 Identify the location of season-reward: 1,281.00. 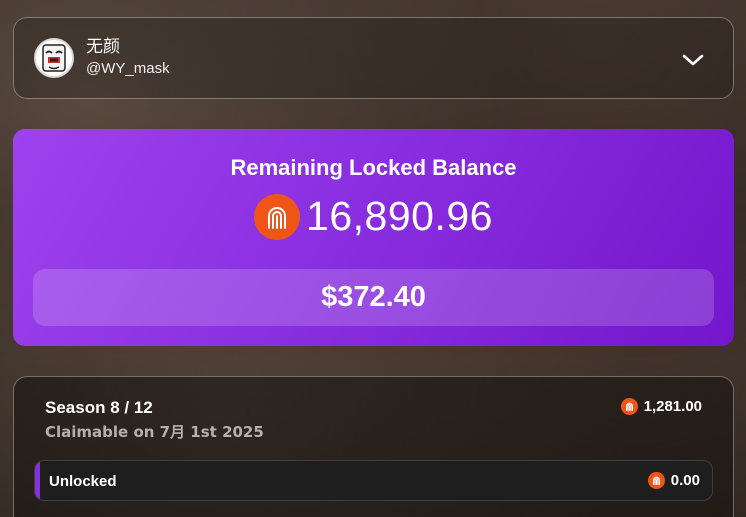
(661, 406).